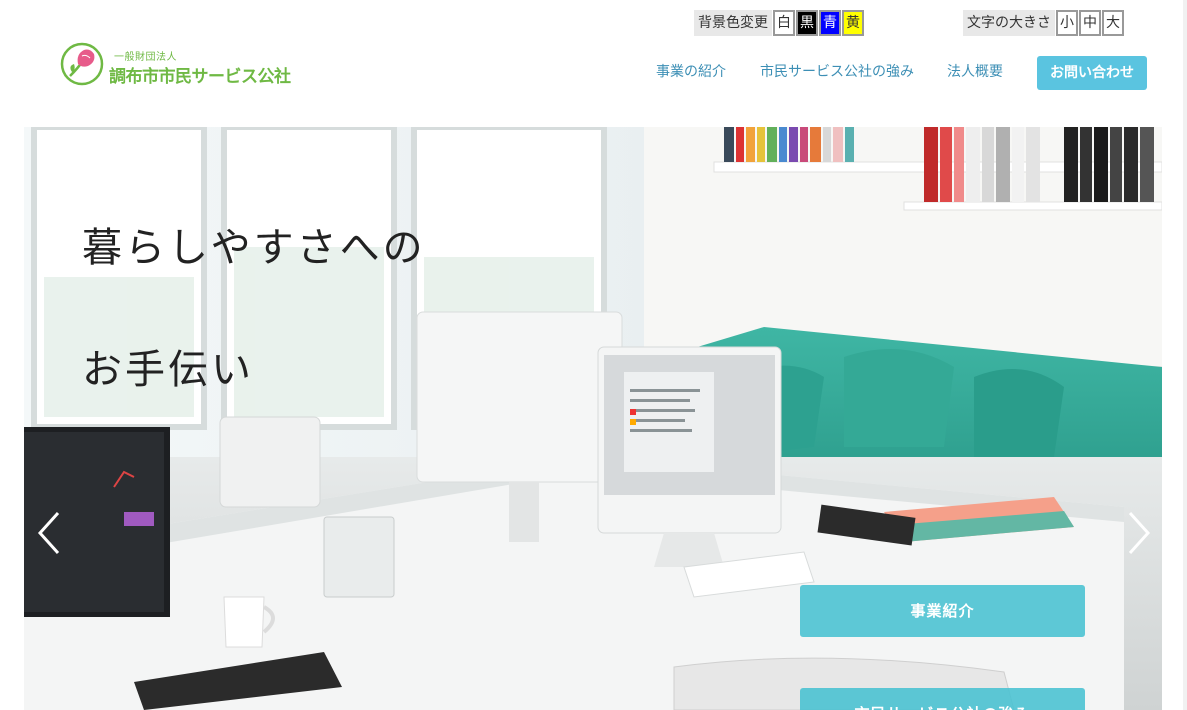 This screenshot has width=1187, height=710. I want to click on bg-blue-button: 青, so click(830, 23).